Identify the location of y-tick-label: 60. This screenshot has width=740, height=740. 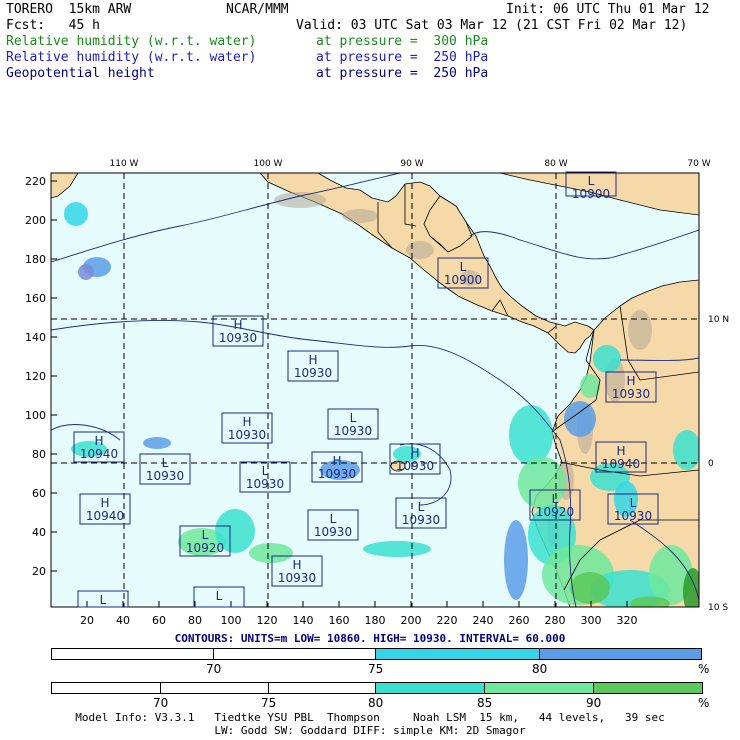
(39, 493).